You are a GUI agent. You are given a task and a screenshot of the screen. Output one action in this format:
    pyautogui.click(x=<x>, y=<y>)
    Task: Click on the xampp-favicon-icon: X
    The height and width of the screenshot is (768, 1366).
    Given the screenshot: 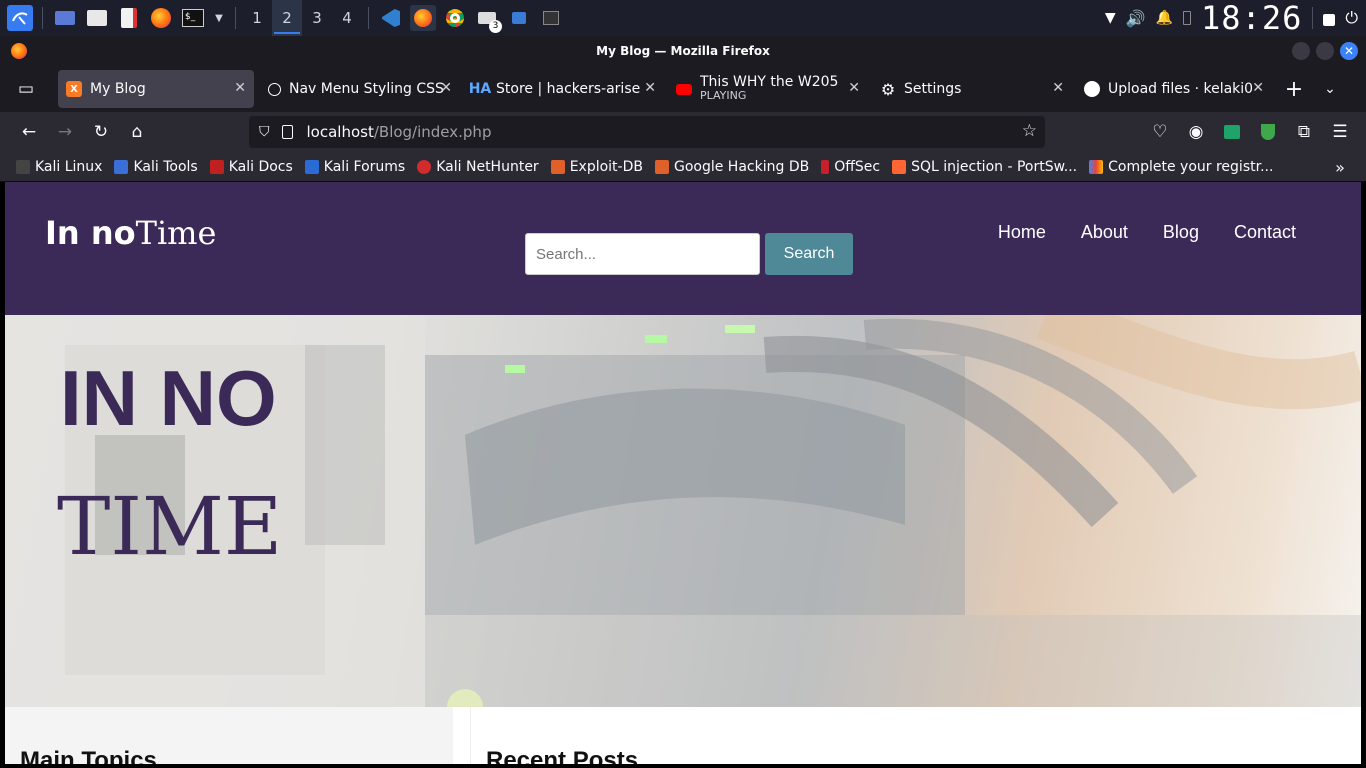 What is the action you would take?
    pyautogui.click(x=74, y=89)
    